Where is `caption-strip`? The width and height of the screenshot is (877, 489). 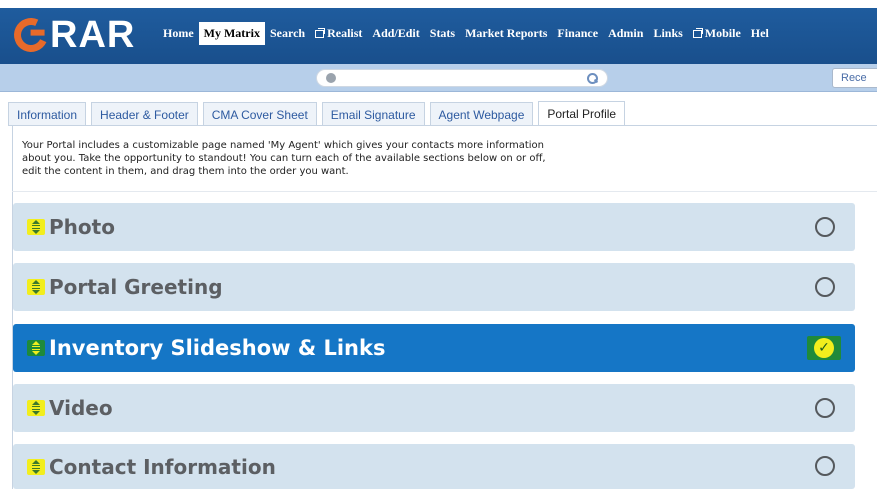
caption-strip is located at coordinates (438, 4).